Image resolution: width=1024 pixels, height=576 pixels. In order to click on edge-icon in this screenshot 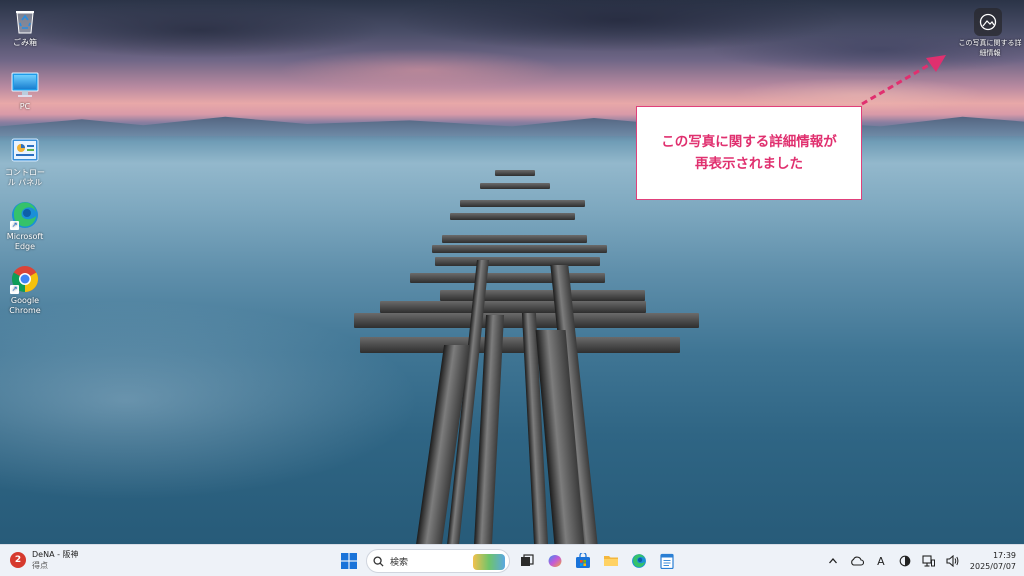, I will do `click(639, 561)`.